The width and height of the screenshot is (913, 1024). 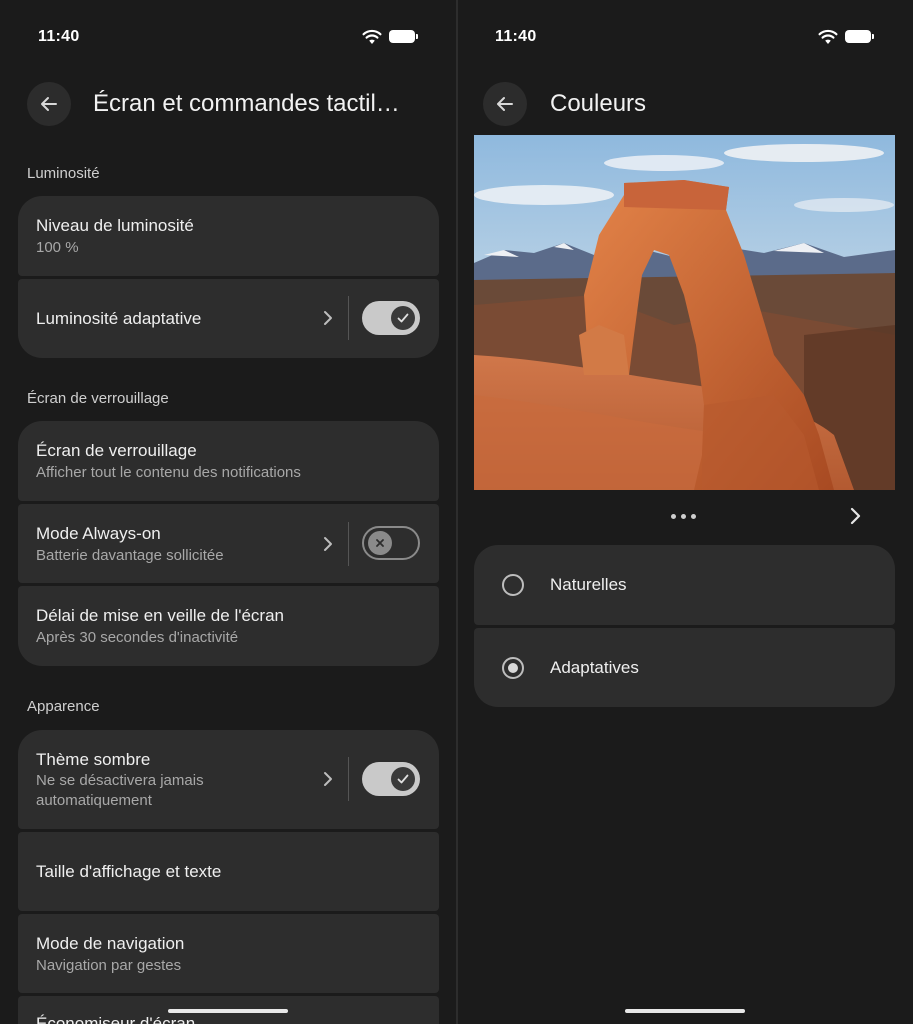 I want to click on item-title: Mode Always-on, so click(x=98, y=533).